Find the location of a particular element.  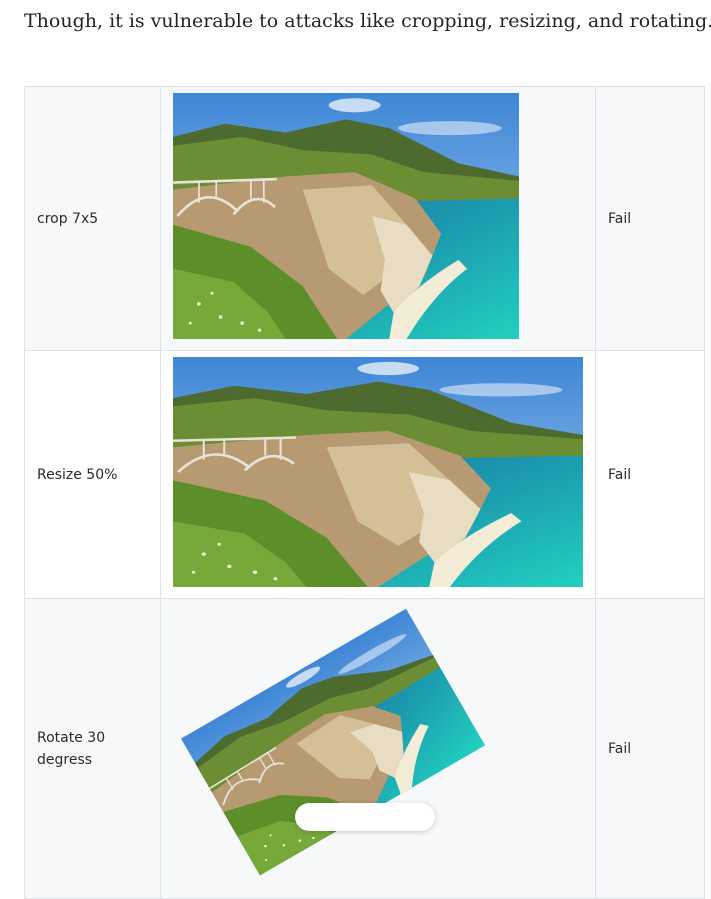

attack-cell: Rotate 30 degress is located at coordinates (92, 748).